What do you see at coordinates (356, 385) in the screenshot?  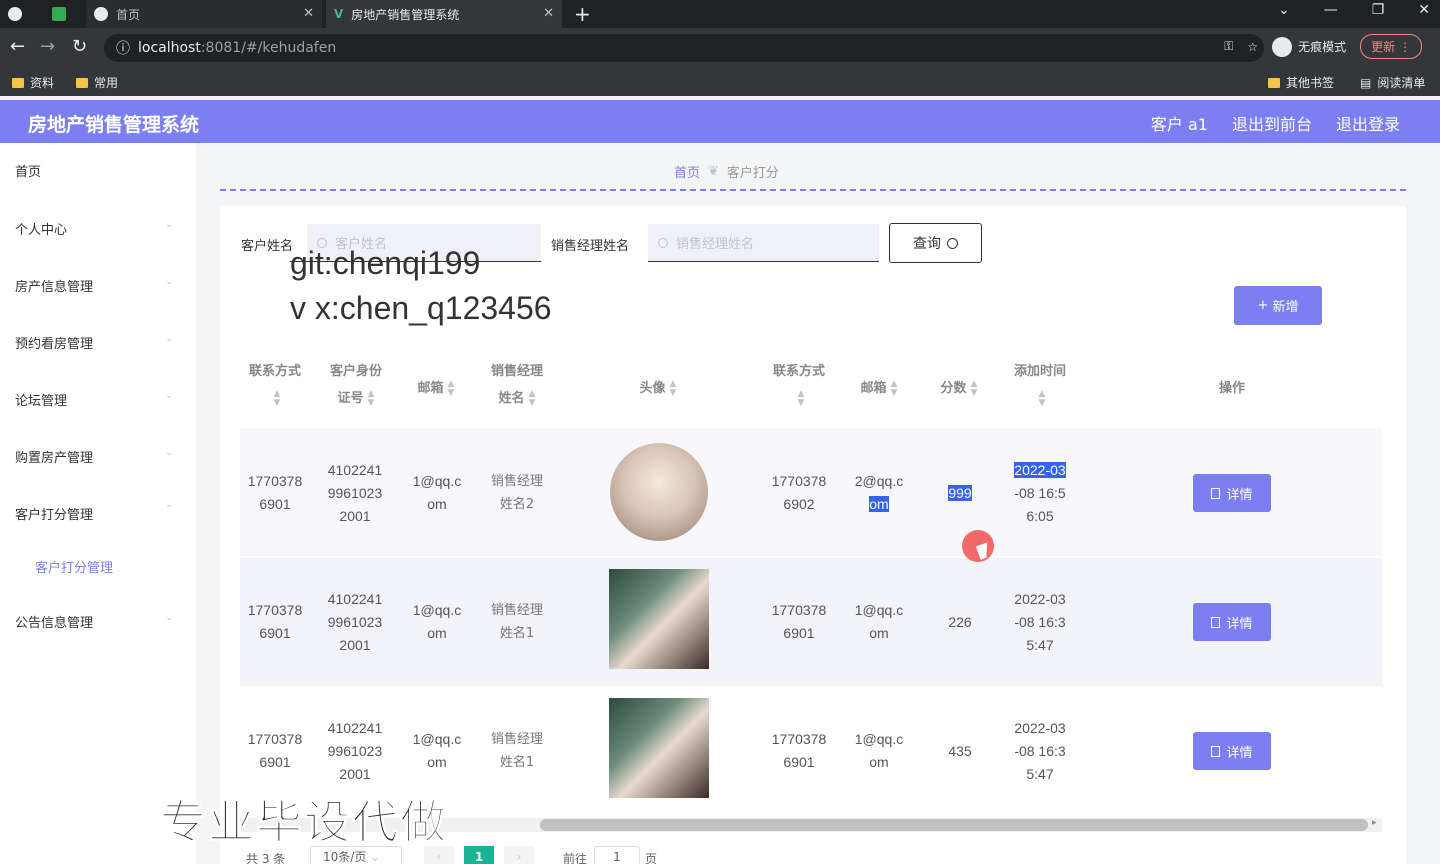 I see `column-header-idcard: 客户身份 证号 ▲ ▼` at bounding box center [356, 385].